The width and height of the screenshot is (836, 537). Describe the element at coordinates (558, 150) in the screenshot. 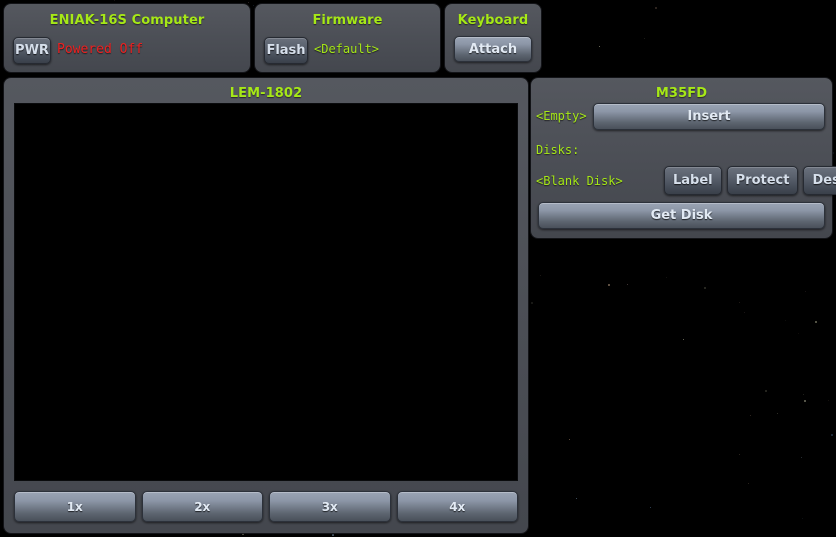

I see `disks-label: Disks:` at that location.